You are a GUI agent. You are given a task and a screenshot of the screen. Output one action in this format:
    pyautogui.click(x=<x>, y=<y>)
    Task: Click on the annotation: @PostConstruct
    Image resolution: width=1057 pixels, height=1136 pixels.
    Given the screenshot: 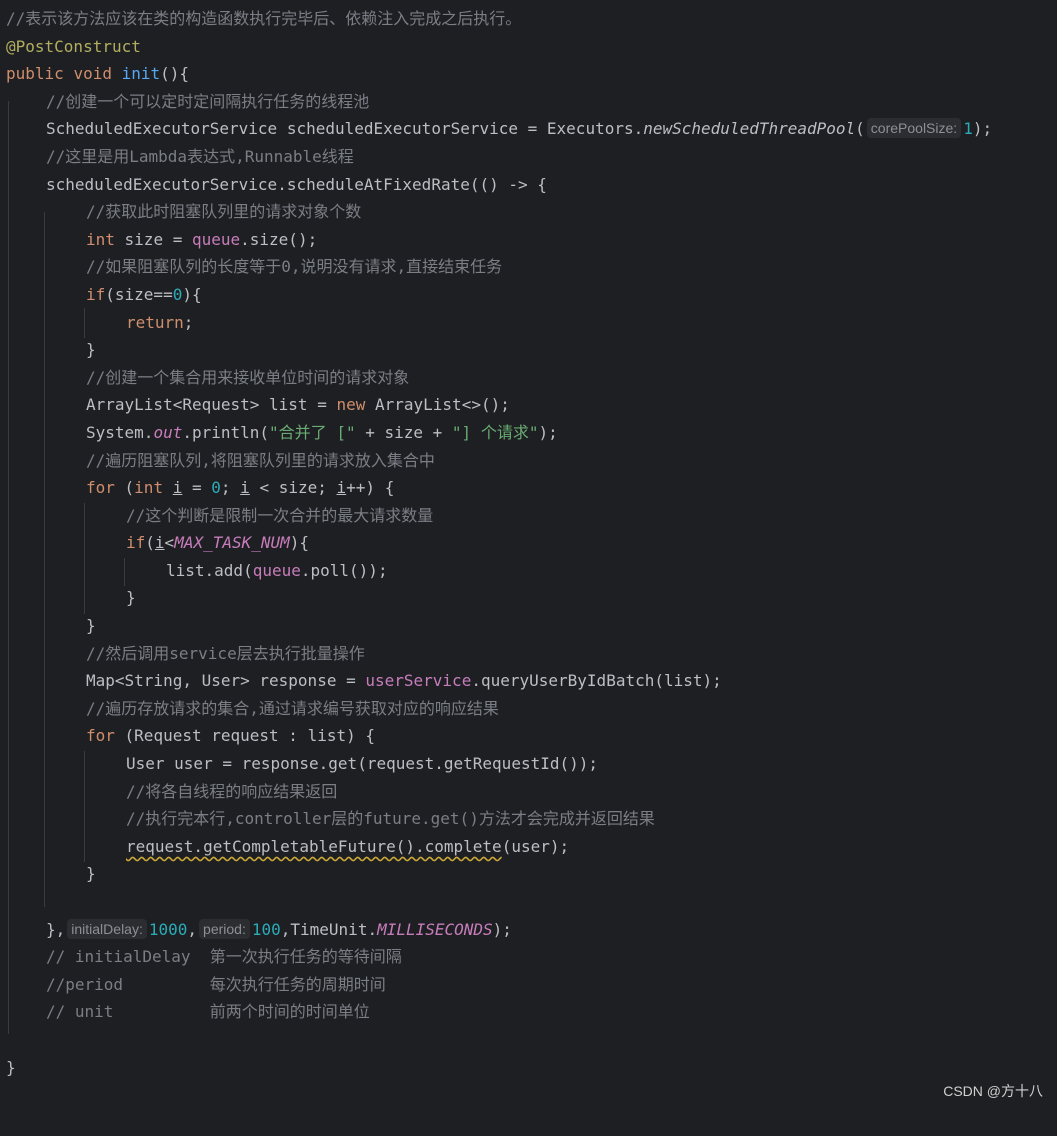 What is the action you would take?
    pyautogui.click(x=73, y=46)
    